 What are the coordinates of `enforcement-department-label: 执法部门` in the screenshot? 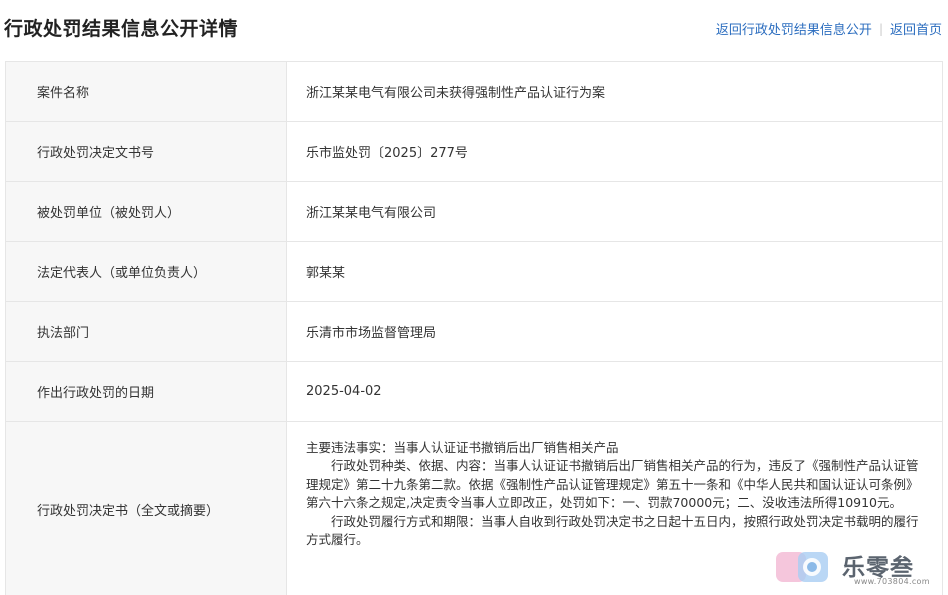 It's located at (146, 331).